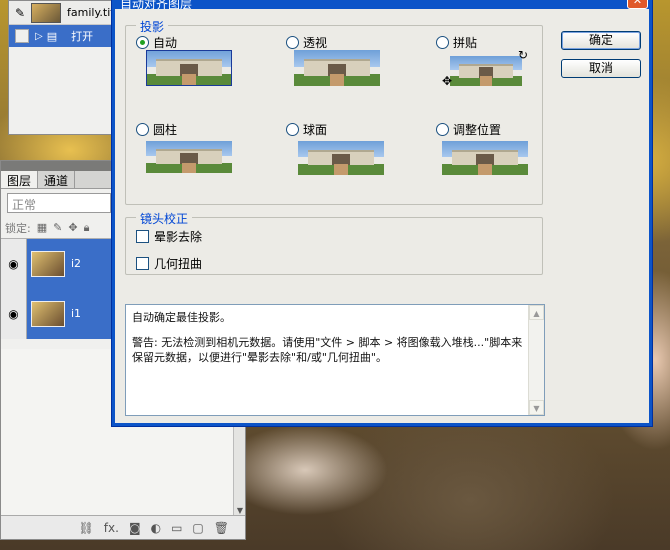 The image size is (670, 550). I want to click on projection-option-reposition: 调整位置, so click(506, 148).